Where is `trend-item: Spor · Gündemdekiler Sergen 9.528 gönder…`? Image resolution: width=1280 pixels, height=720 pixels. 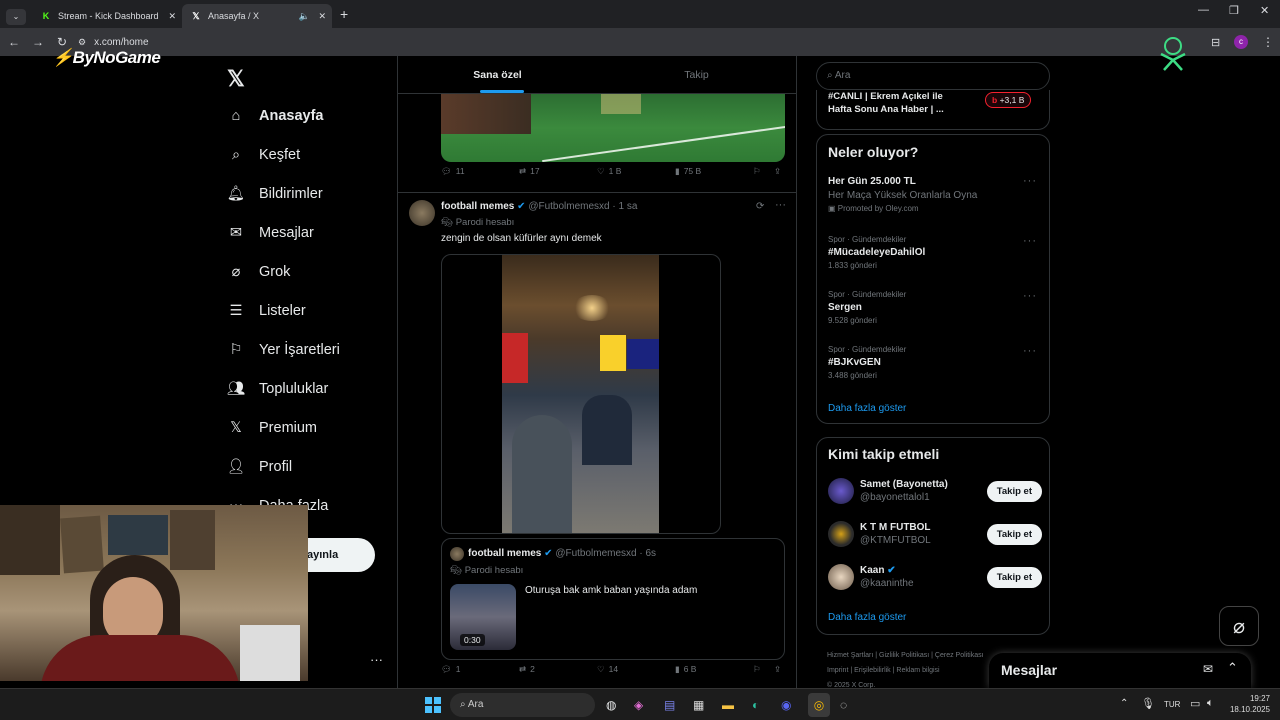
trend-item: Spor · Gündemdekiler Sergen 9.528 gönder… is located at coordinates (933, 307).